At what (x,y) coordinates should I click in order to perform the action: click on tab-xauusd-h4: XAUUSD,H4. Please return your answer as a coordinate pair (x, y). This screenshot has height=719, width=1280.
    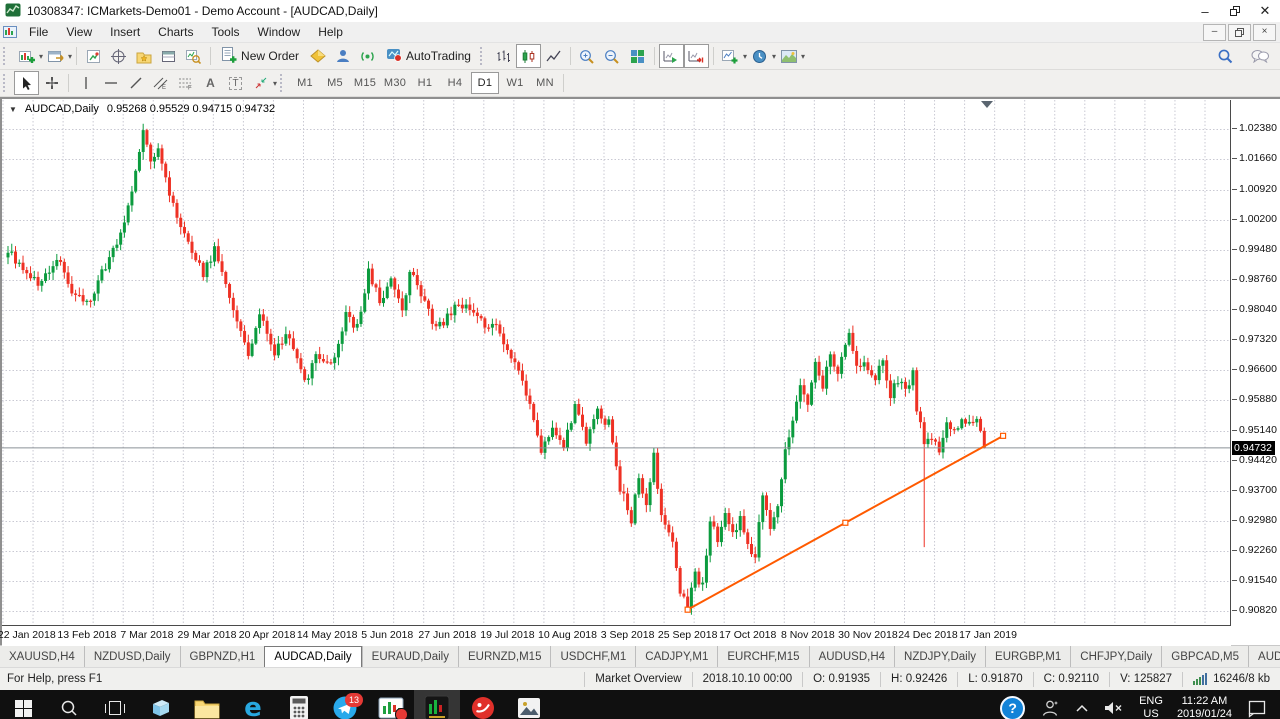
    Looking at the image, I should click on (42, 656).